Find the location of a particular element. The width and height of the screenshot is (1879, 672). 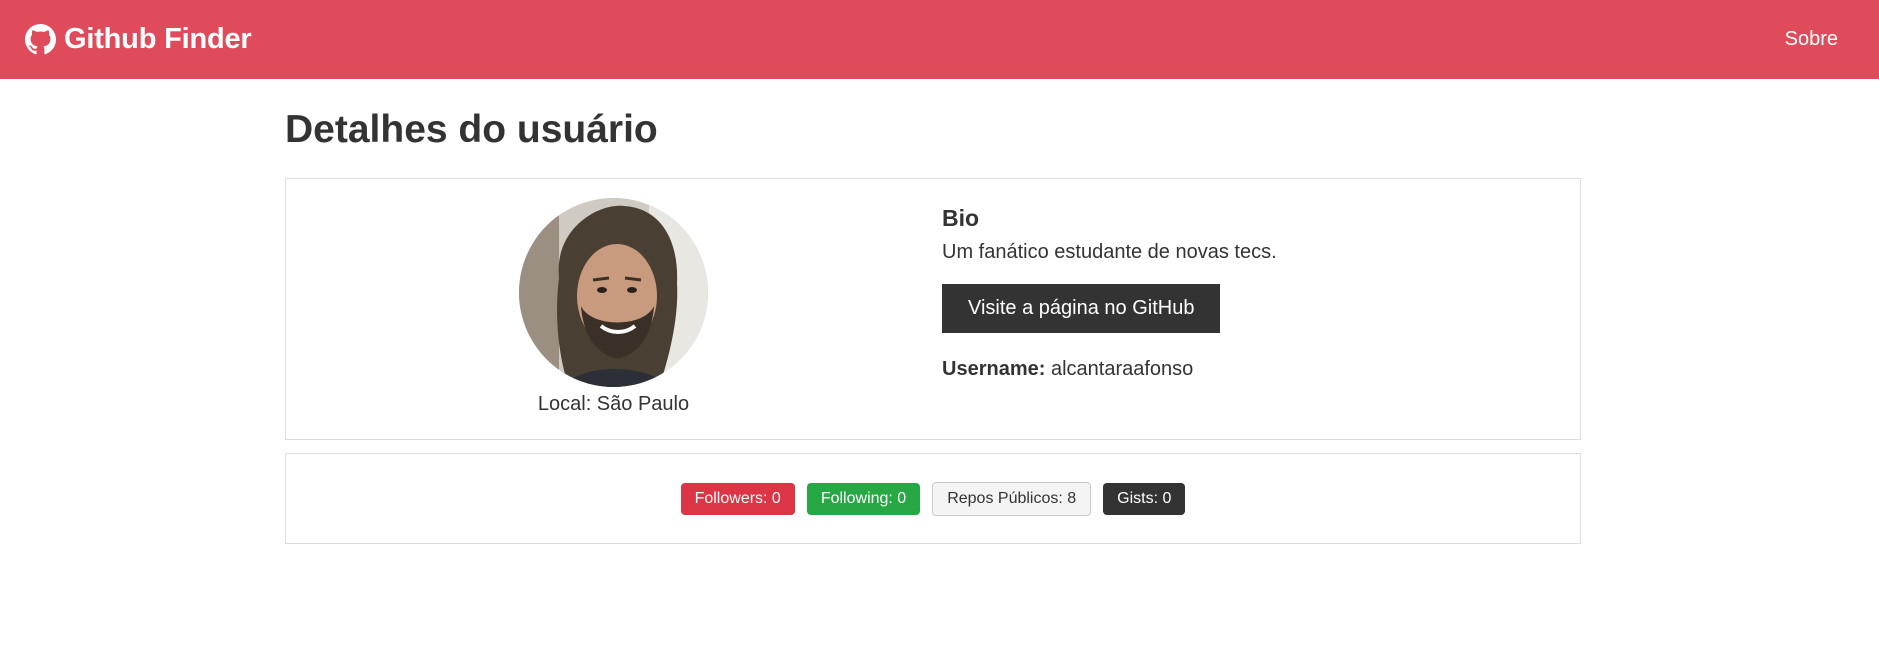

navbar: Github Finder Sobre is located at coordinates (939, 39).